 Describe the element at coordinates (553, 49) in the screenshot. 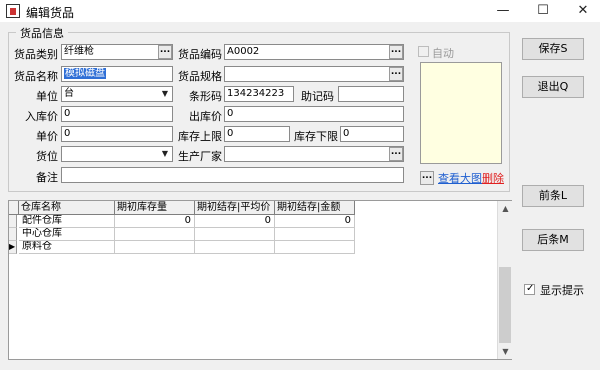

I see `save-button: 保存S` at that location.